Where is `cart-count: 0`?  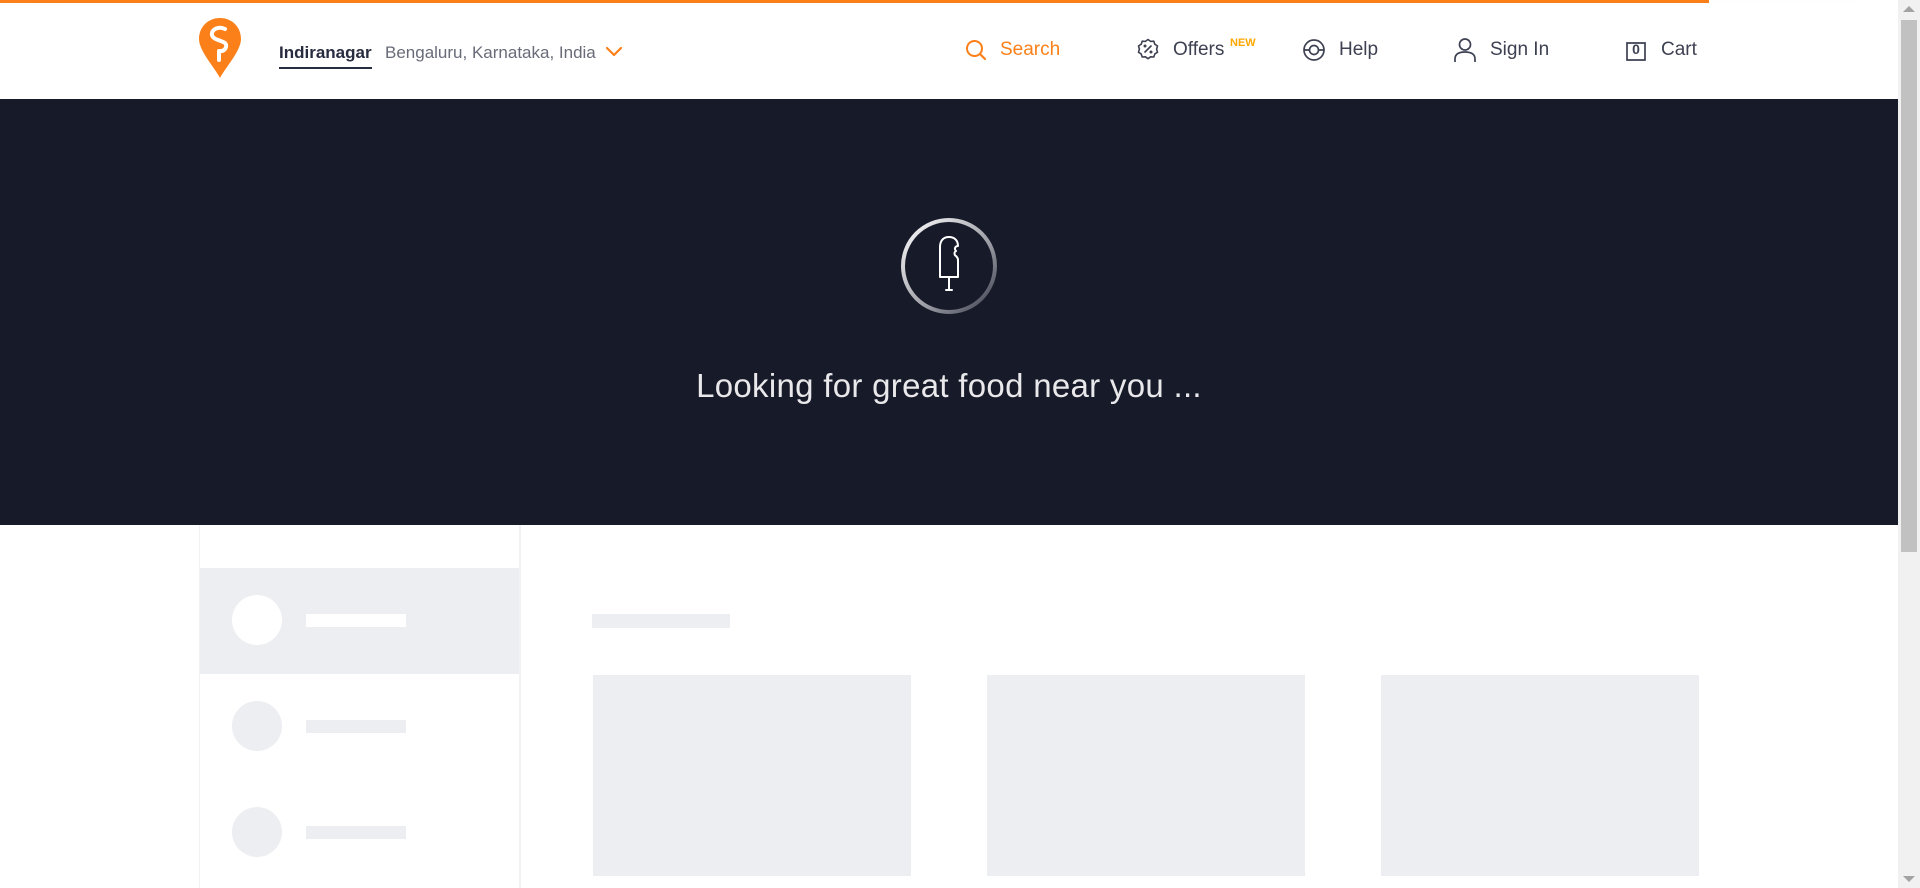
cart-count: 0 is located at coordinates (1636, 49).